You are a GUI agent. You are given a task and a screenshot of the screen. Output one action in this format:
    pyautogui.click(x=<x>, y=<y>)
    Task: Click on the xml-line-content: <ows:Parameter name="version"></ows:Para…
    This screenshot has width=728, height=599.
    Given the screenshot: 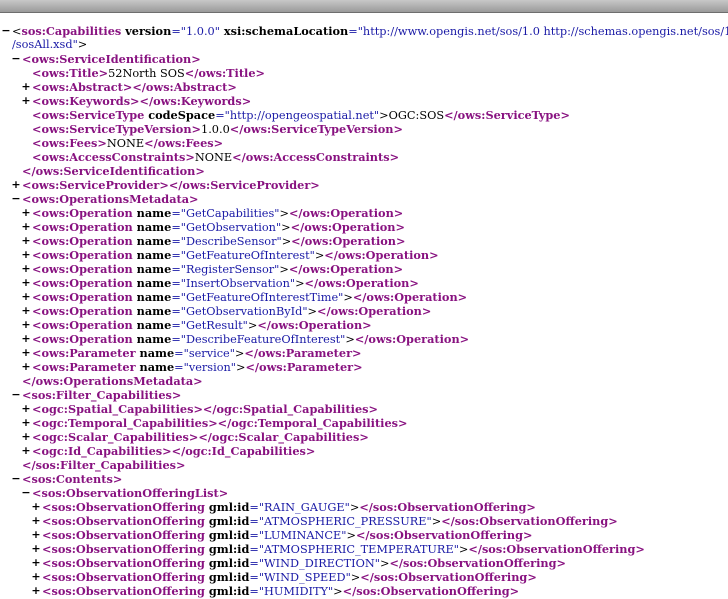 What is the action you would take?
    pyautogui.click(x=197, y=367)
    